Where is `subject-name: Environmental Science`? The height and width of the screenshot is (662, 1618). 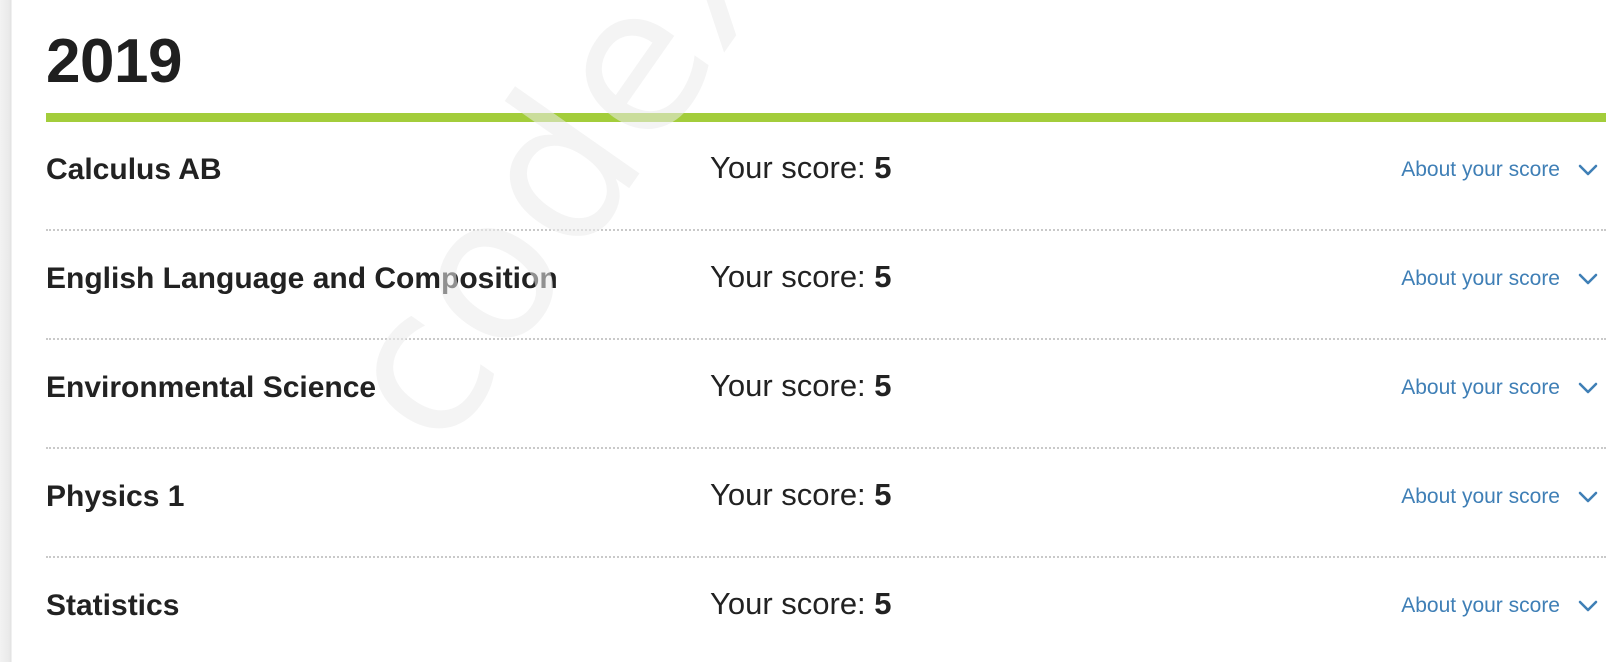
subject-name: Environmental Science is located at coordinates (211, 387).